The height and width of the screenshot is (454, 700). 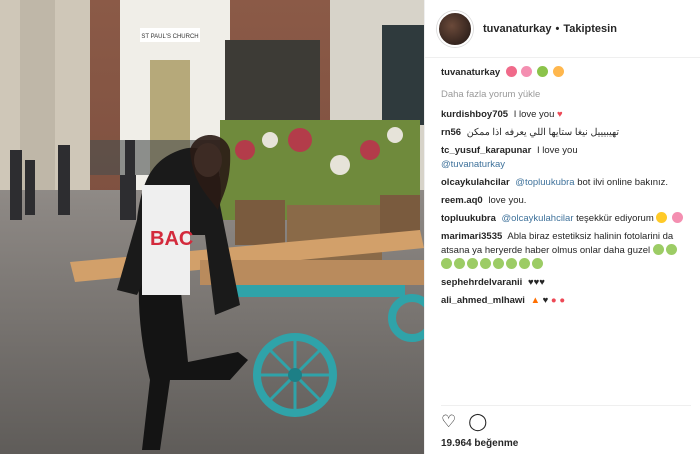 What do you see at coordinates (538, 218) in the screenshot?
I see `comment-mention: @olcaykulahcilar` at bounding box center [538, 218].